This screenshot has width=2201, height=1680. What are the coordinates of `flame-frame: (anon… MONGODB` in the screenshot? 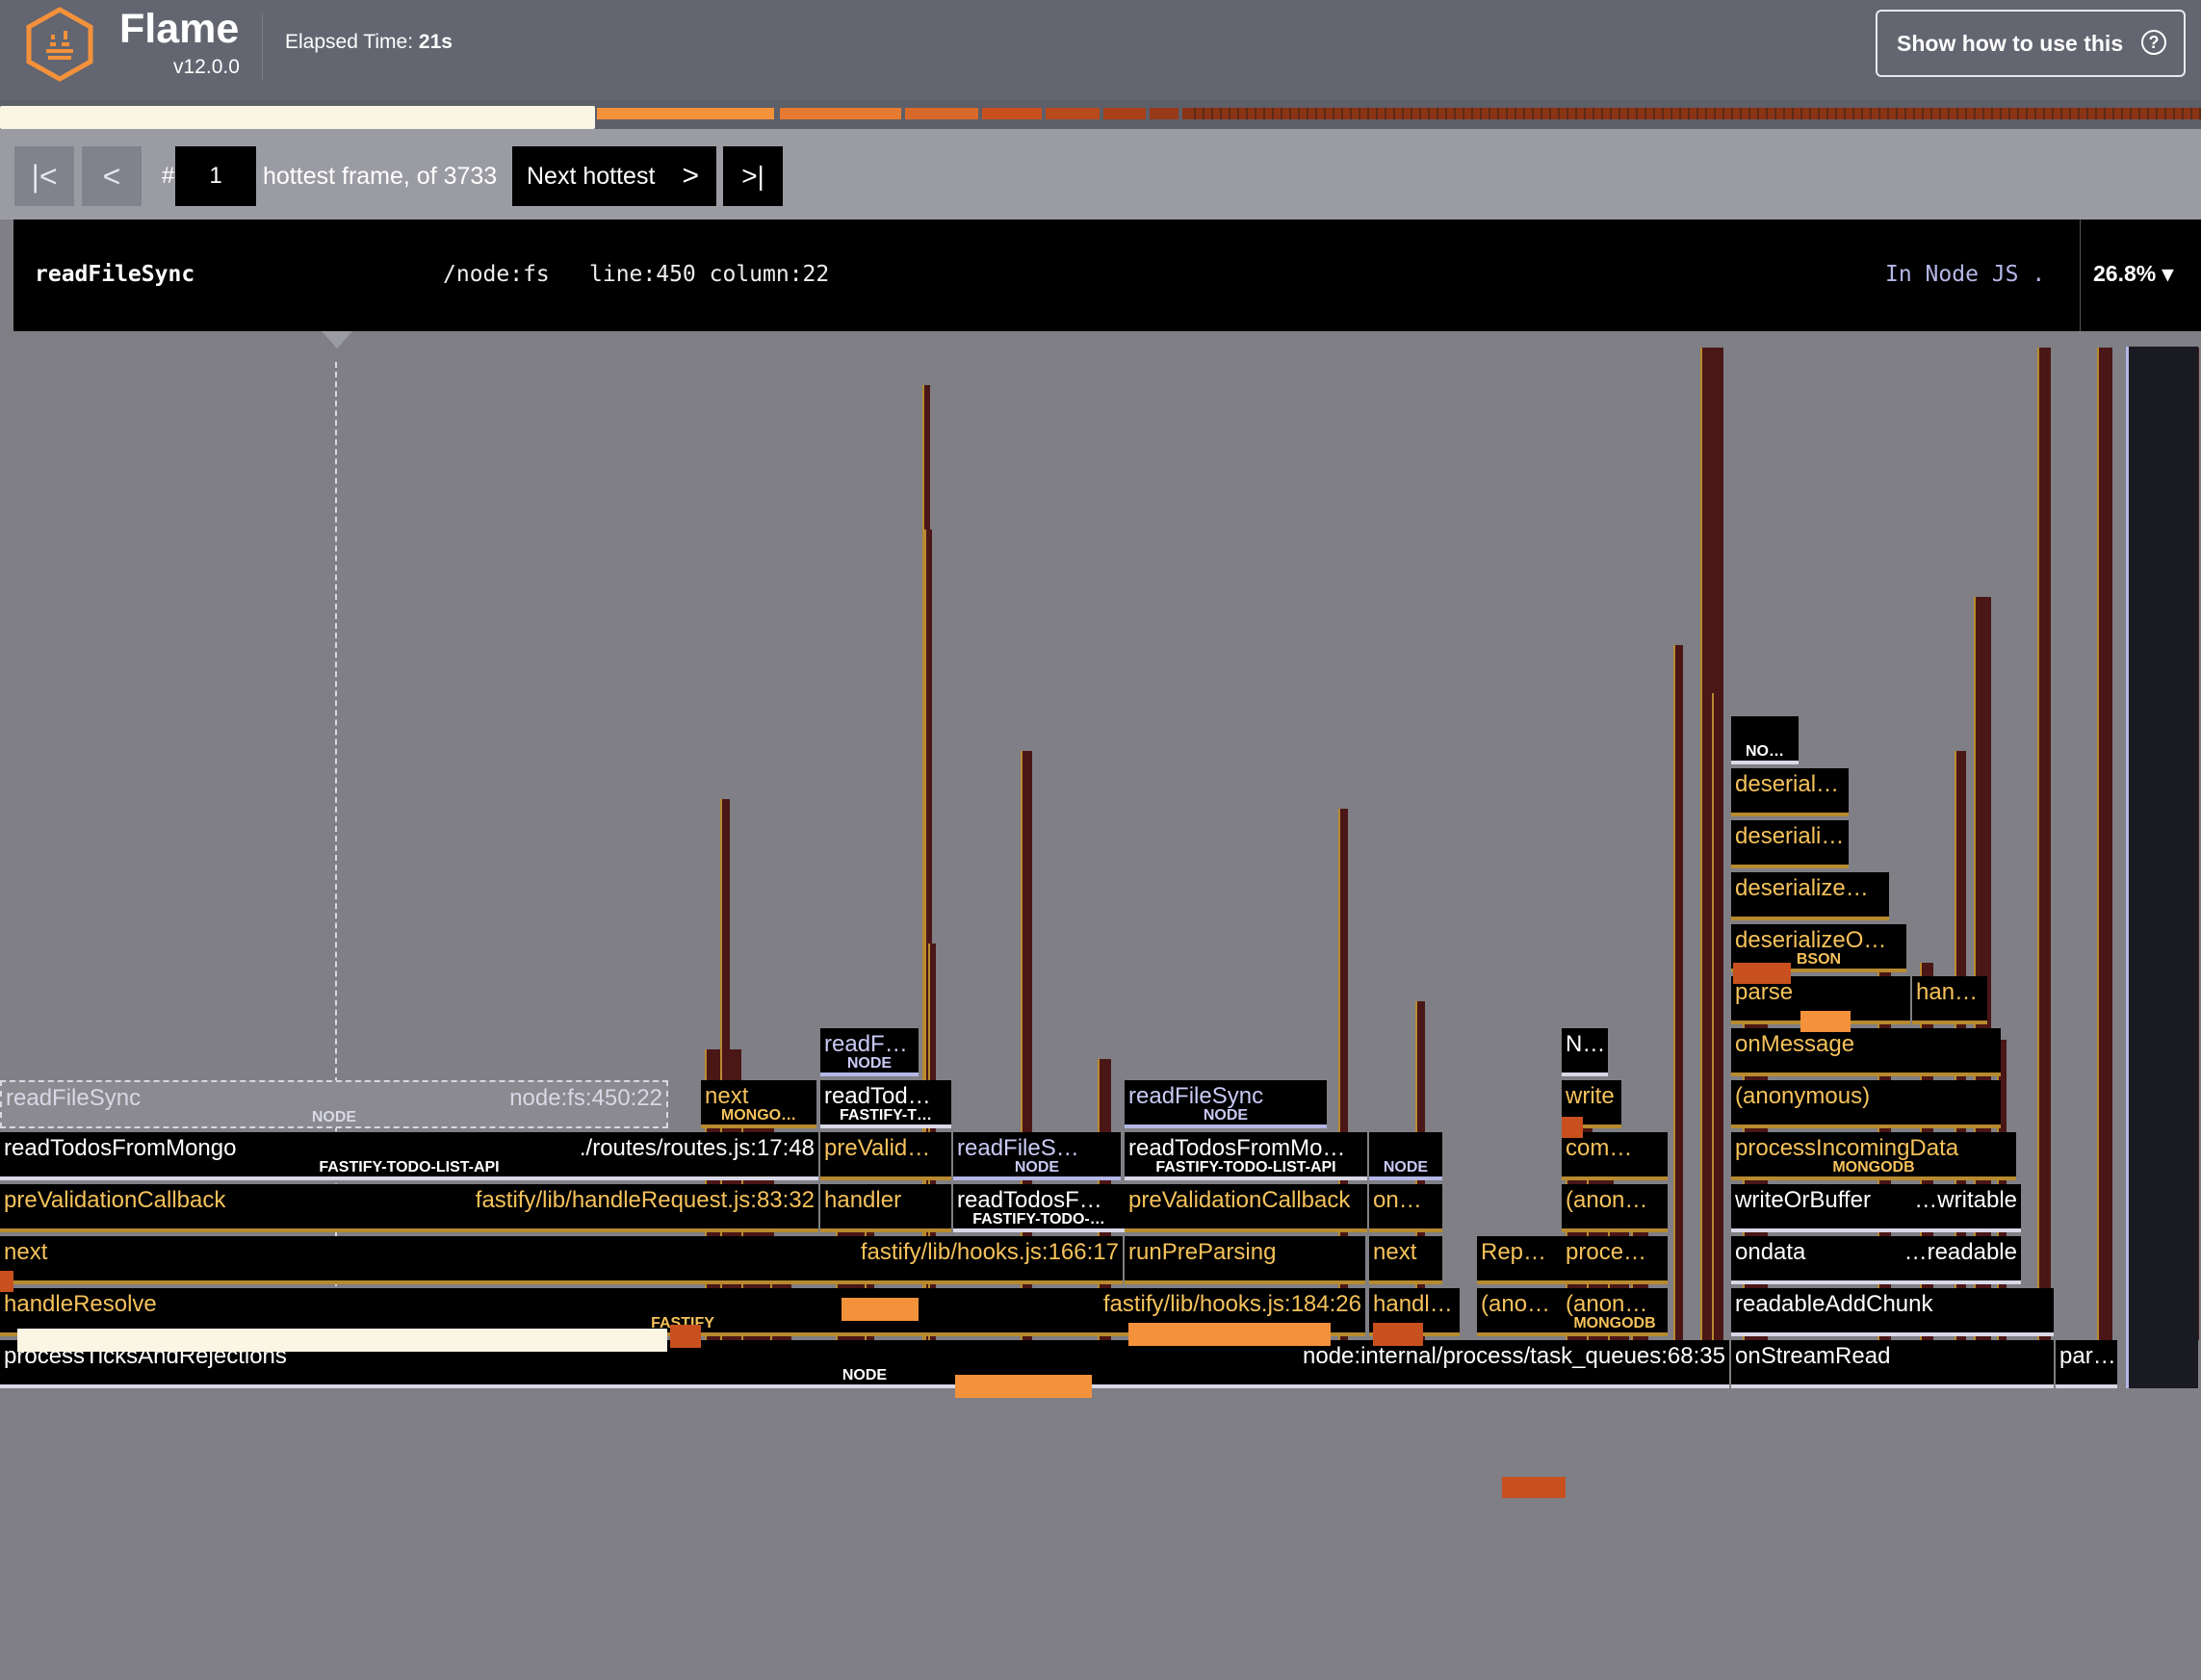 It's located at (1615, 1312).